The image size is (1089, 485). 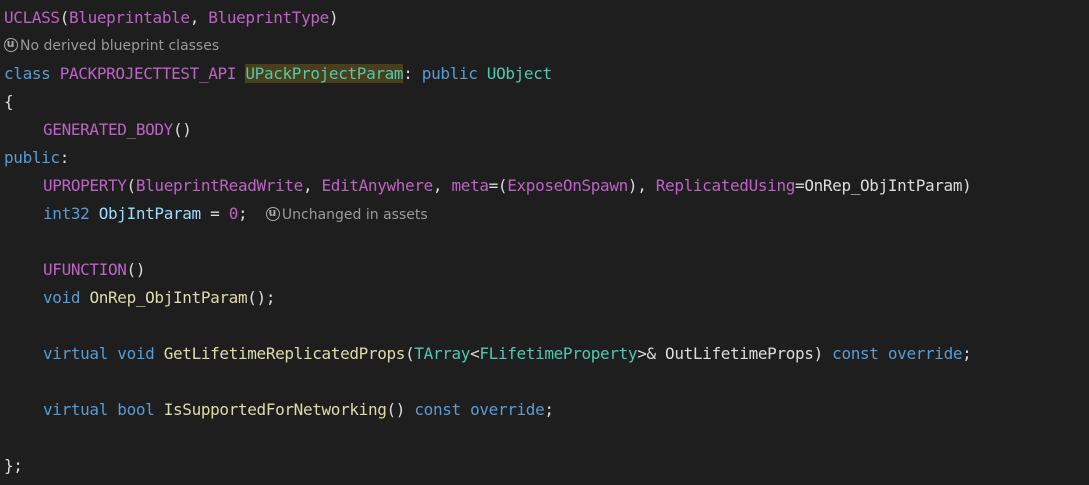 I want to click on generated-body-macro: GENERATED_BODY, so click(x=108, y=129).